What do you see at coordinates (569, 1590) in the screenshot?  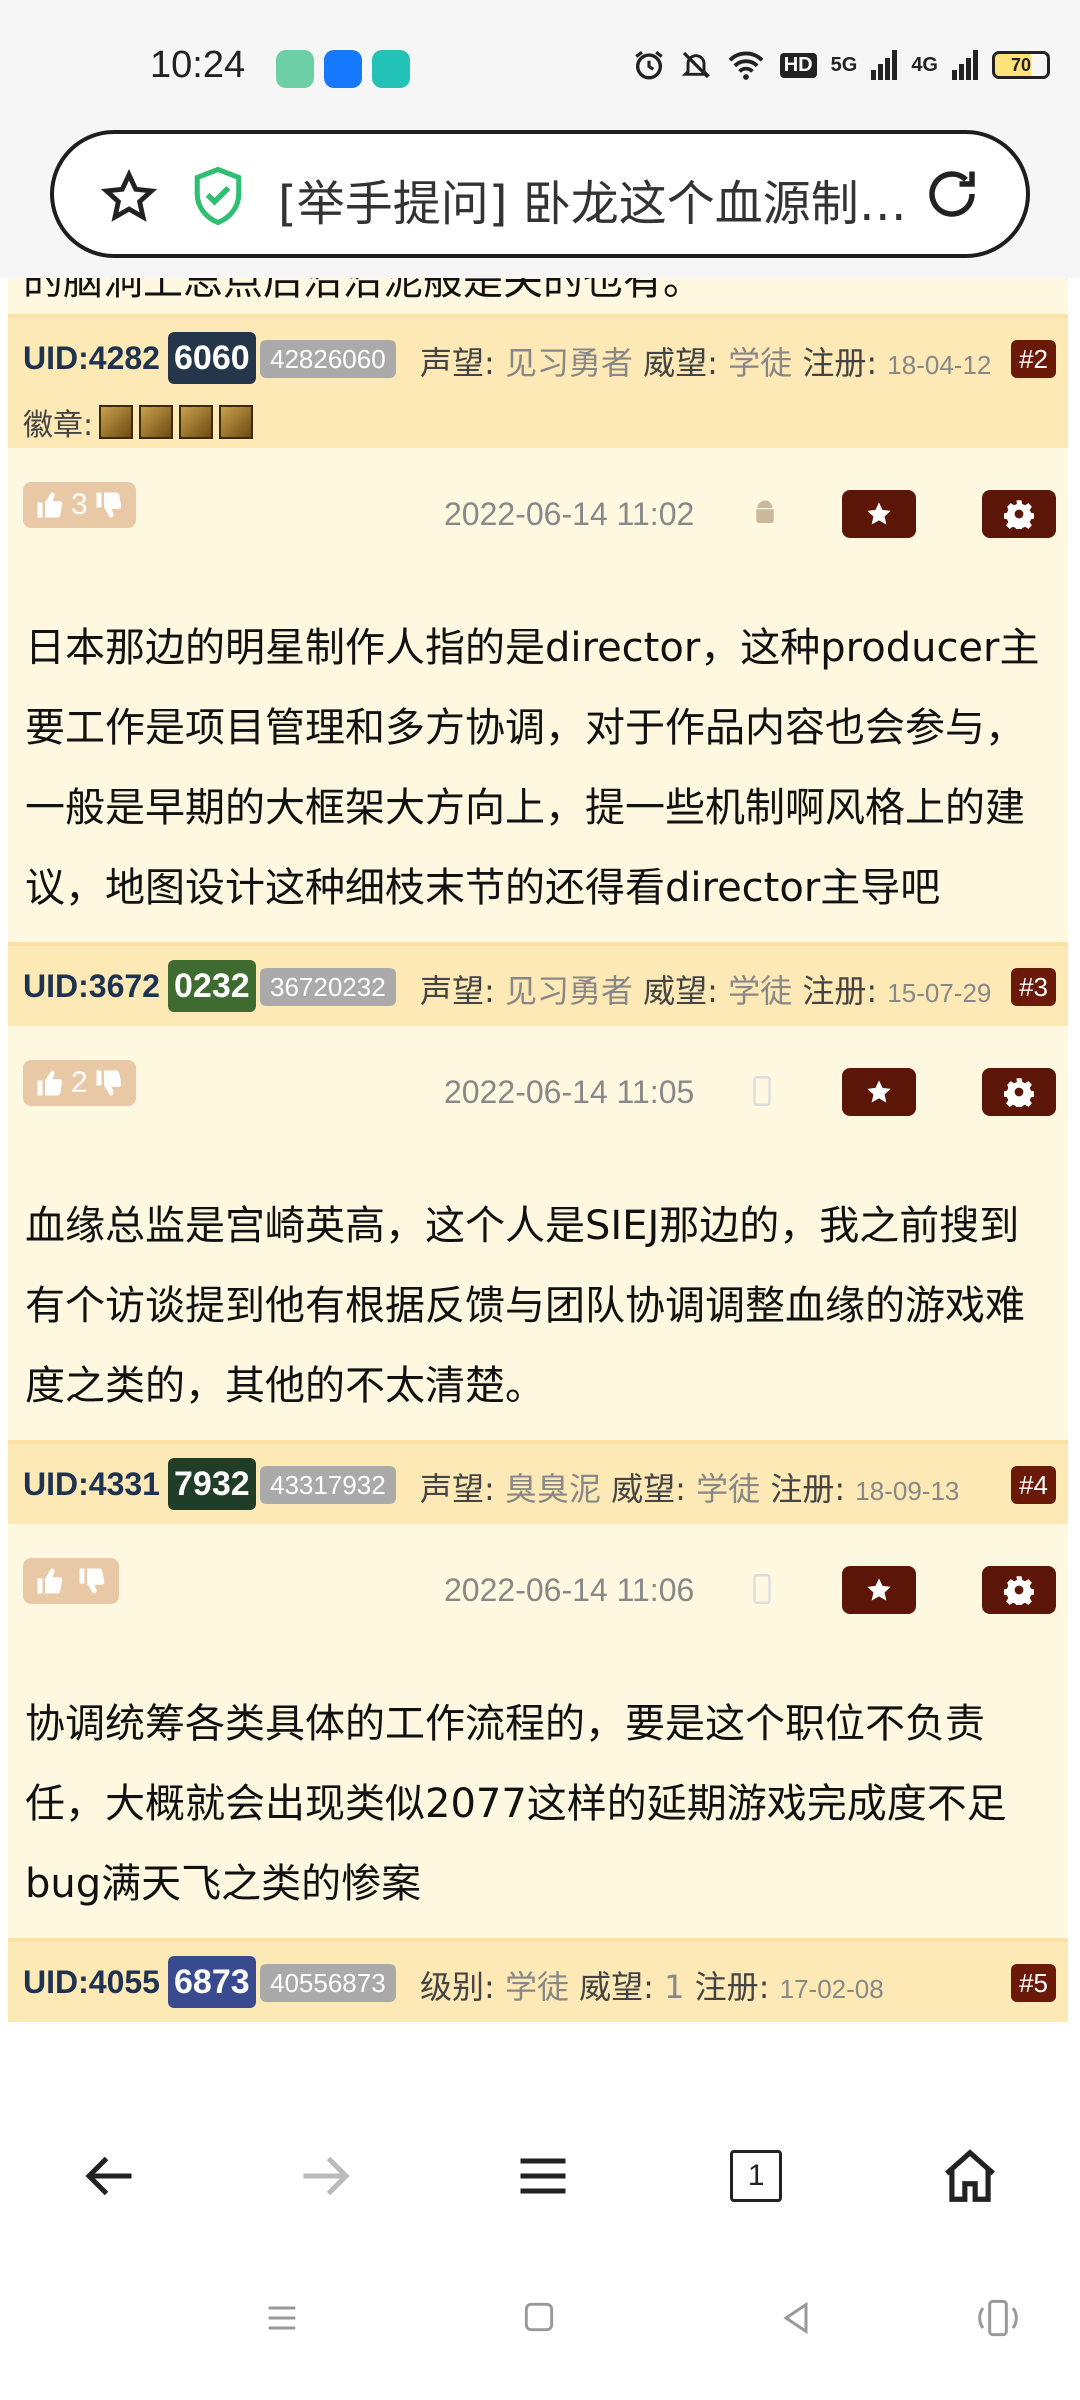 I see `post-timestamp: 2022-06-14 11:06` at bounding box center [569, 1590].